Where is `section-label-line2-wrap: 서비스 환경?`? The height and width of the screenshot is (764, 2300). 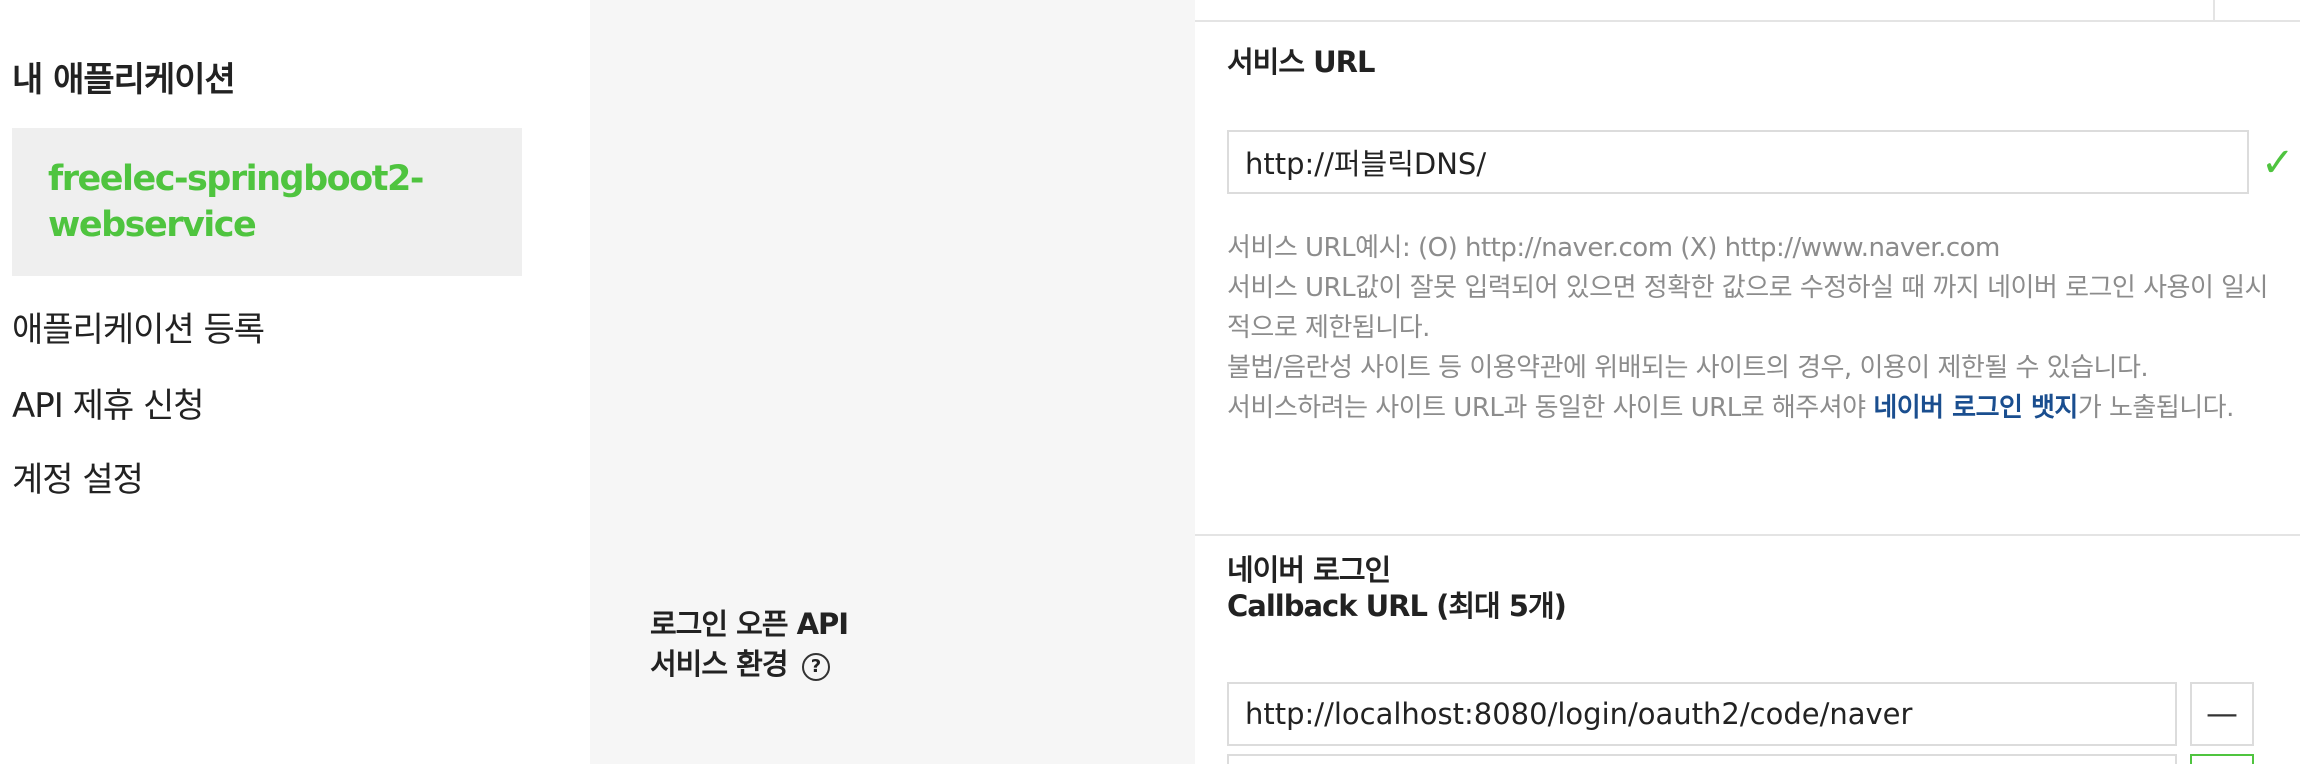 section-label-line2-wrap: 서비스 환경? is located at coordinates (749, 664).